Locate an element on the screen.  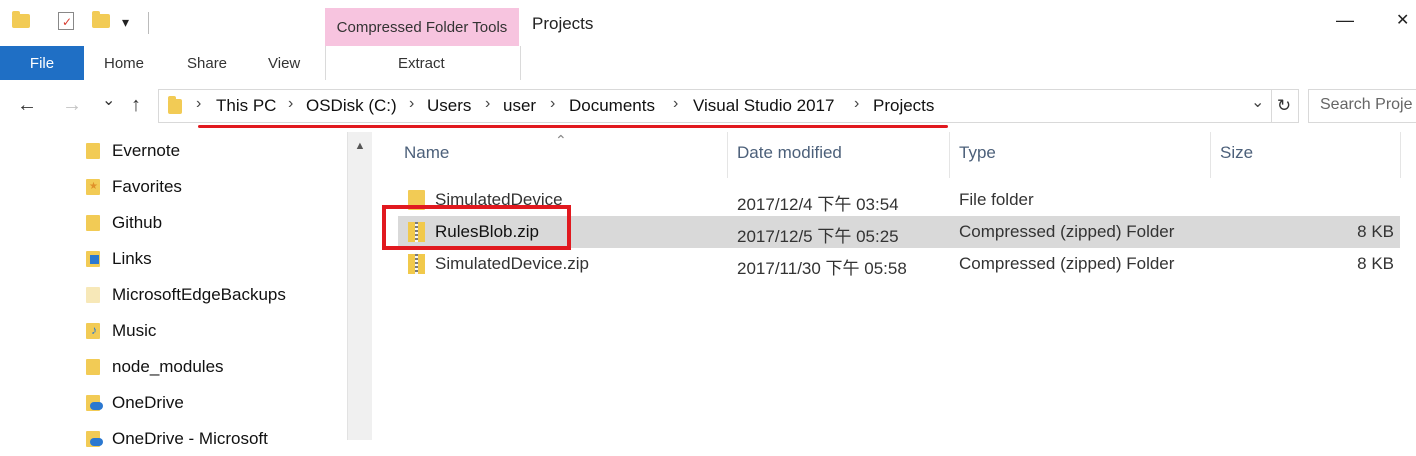
file-date: 2017/11/30 下午 05:58 is located at coordinates (822, 268).